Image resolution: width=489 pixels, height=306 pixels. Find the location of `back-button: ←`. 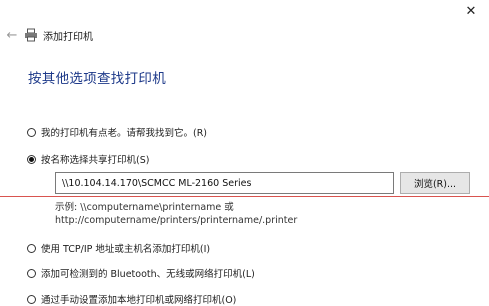

back-button: ← is located at coordinates (12, 35).